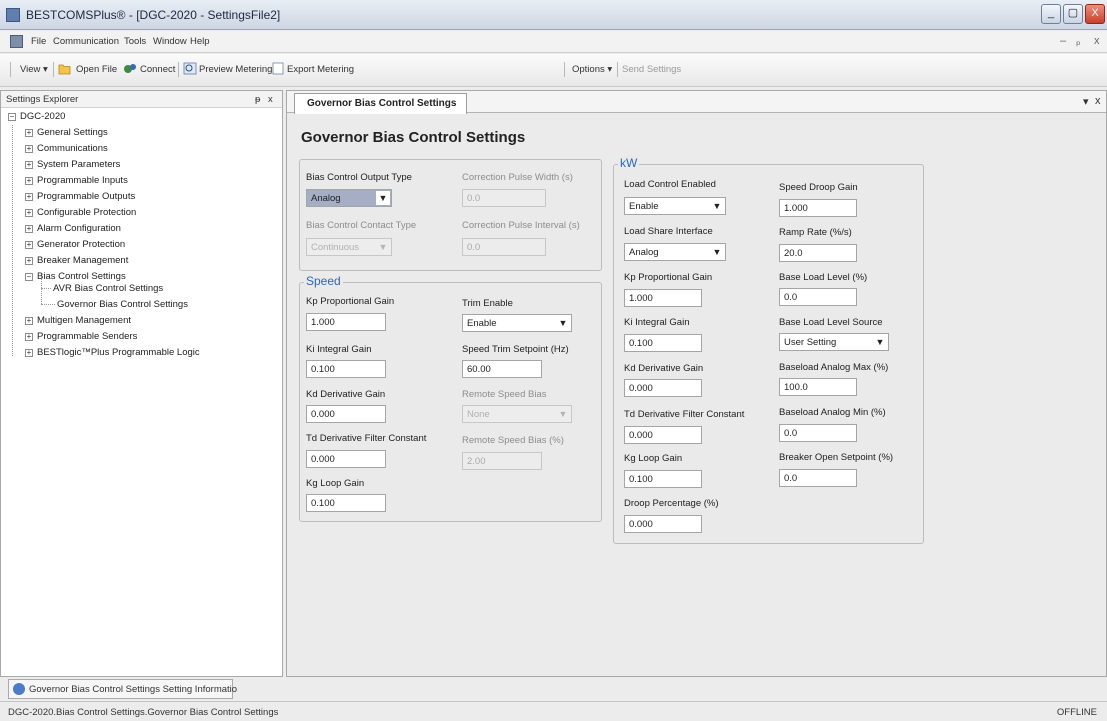  Describe the element at coordinates (1051, 14) in the screenshot. I see `minimize-button: _` at that location.